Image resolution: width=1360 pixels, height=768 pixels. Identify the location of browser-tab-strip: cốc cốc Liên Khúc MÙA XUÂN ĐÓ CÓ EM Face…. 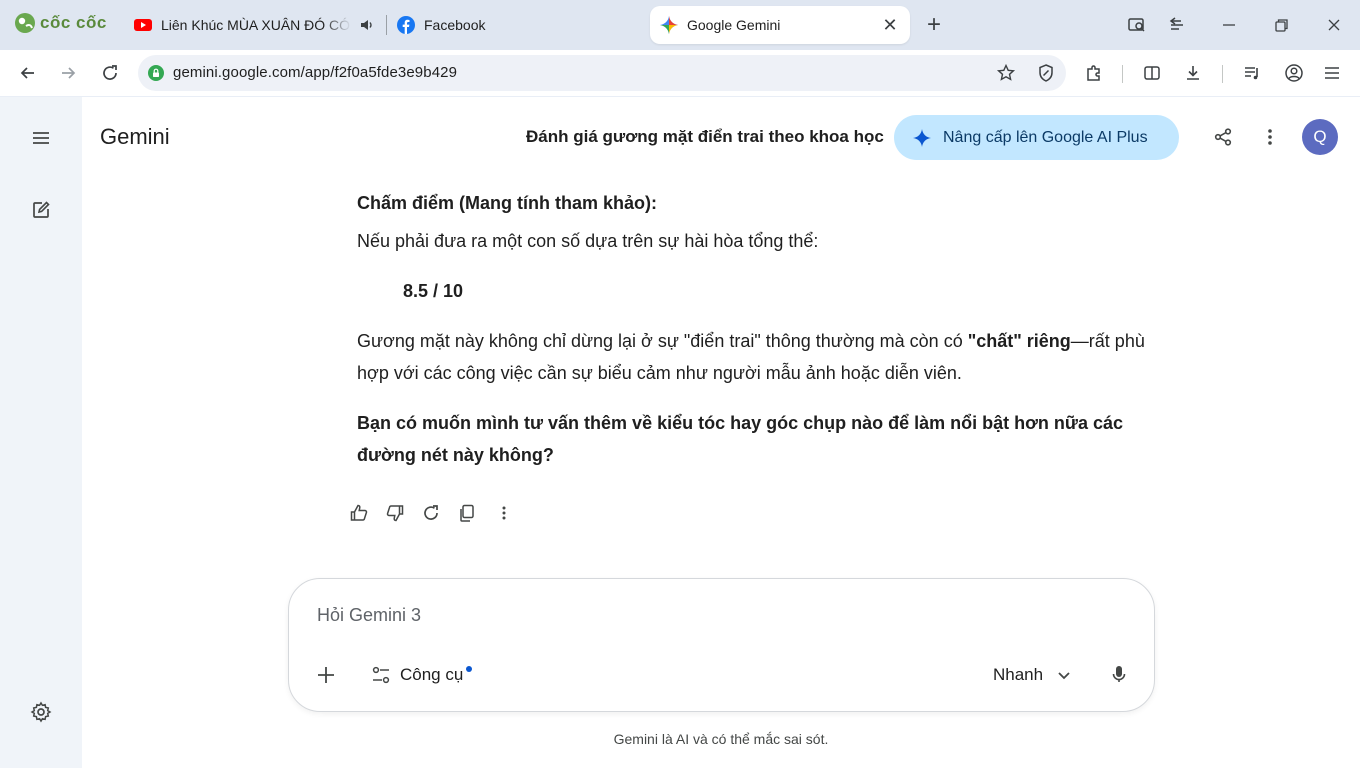
(680, 25).